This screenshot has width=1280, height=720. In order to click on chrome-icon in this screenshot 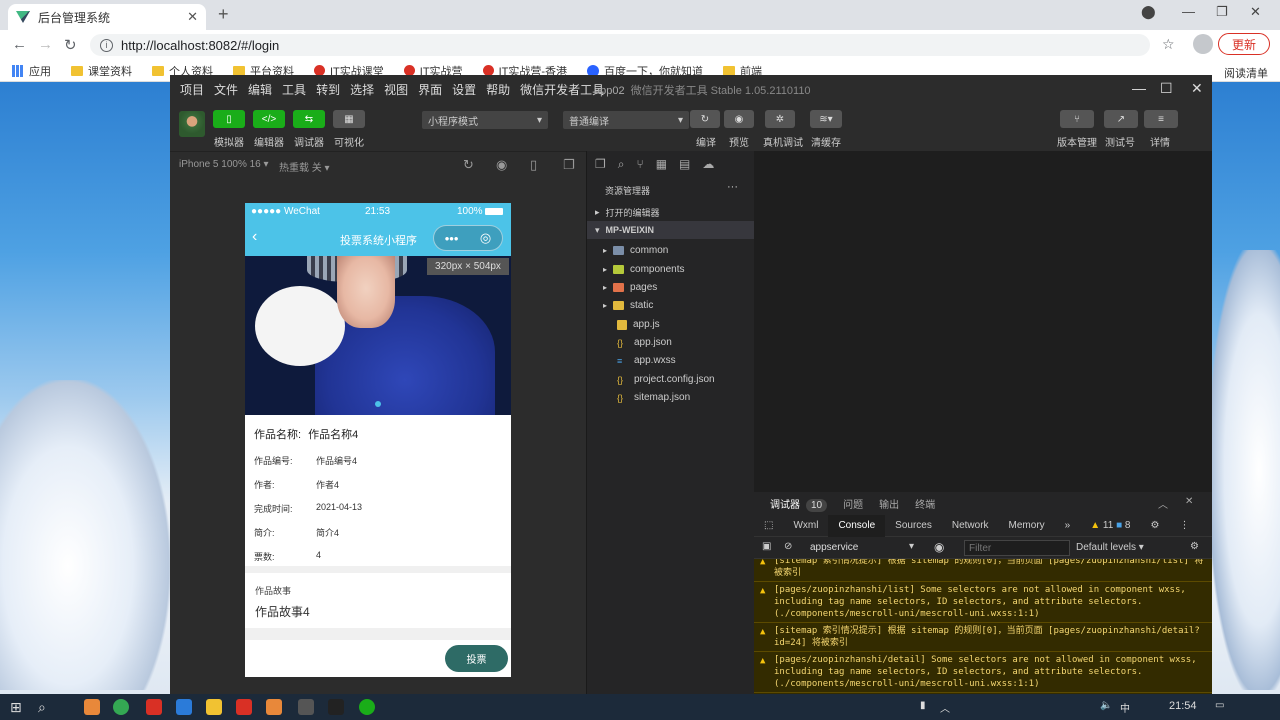, I will do `click(121, 707)`.